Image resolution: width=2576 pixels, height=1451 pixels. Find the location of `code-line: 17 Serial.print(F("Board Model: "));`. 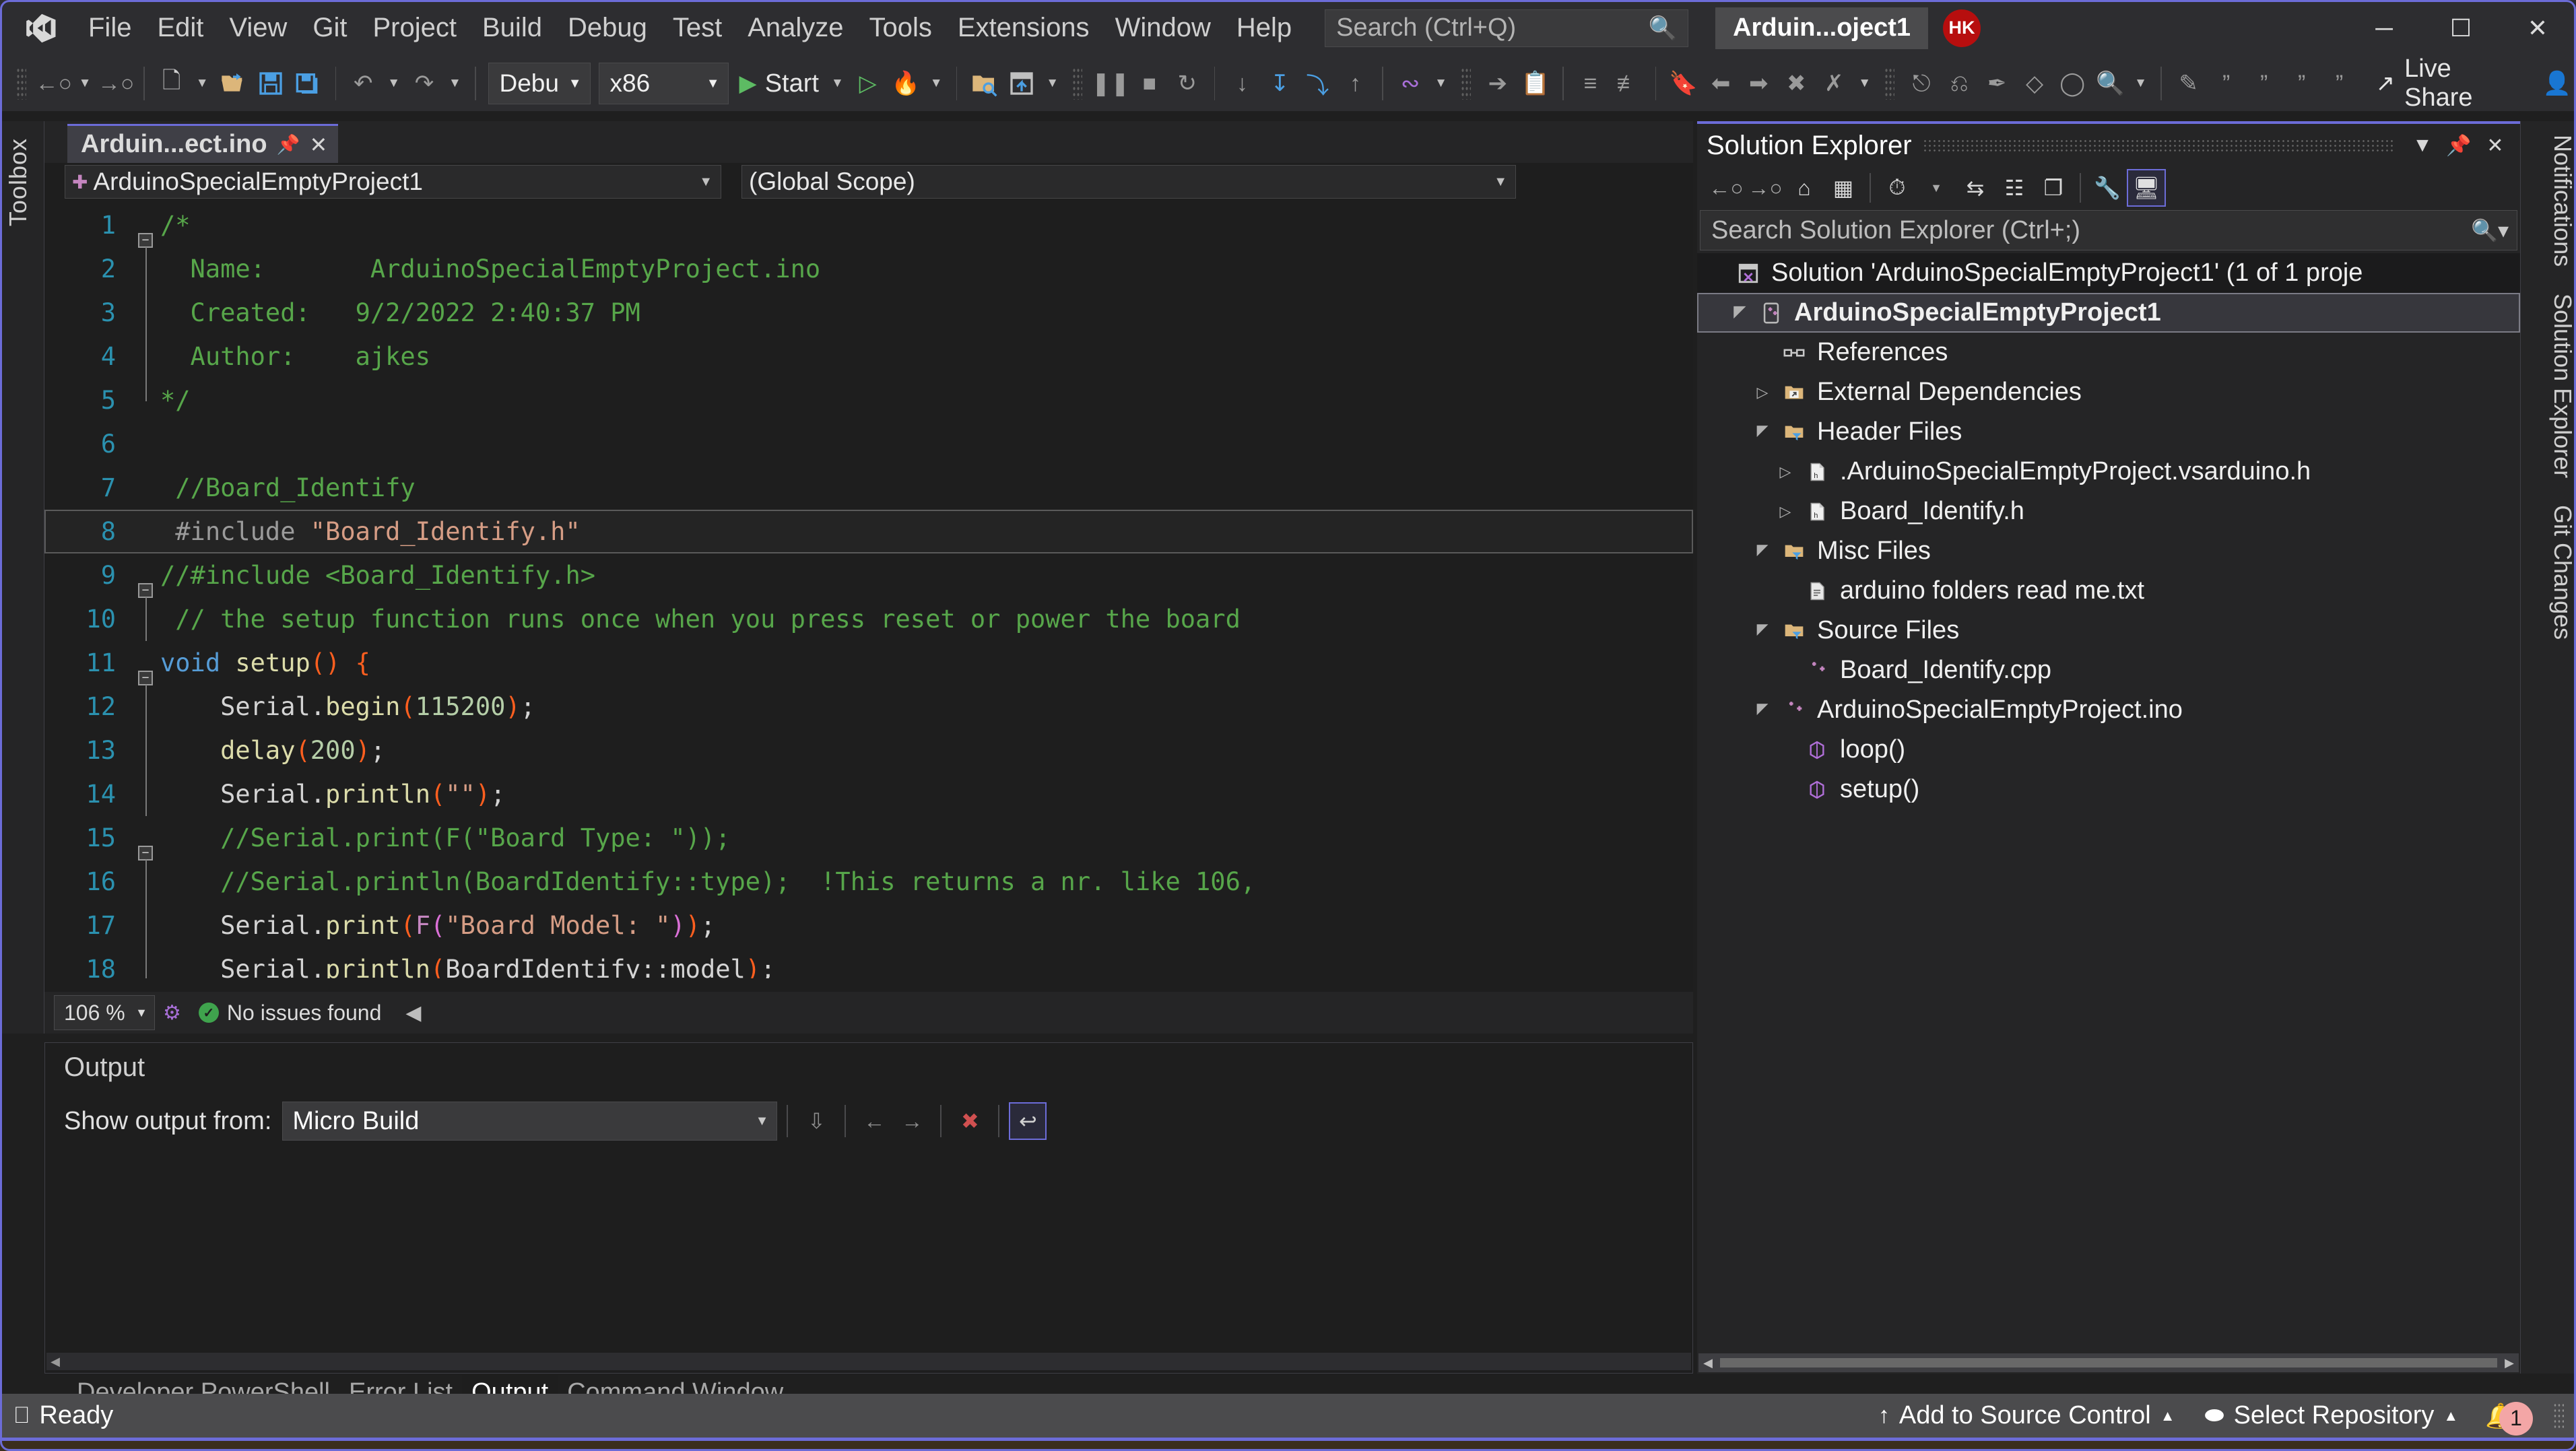

code-line: 17 Serial.print(F("Board Model: ")); is located at coordinates (868, 925).